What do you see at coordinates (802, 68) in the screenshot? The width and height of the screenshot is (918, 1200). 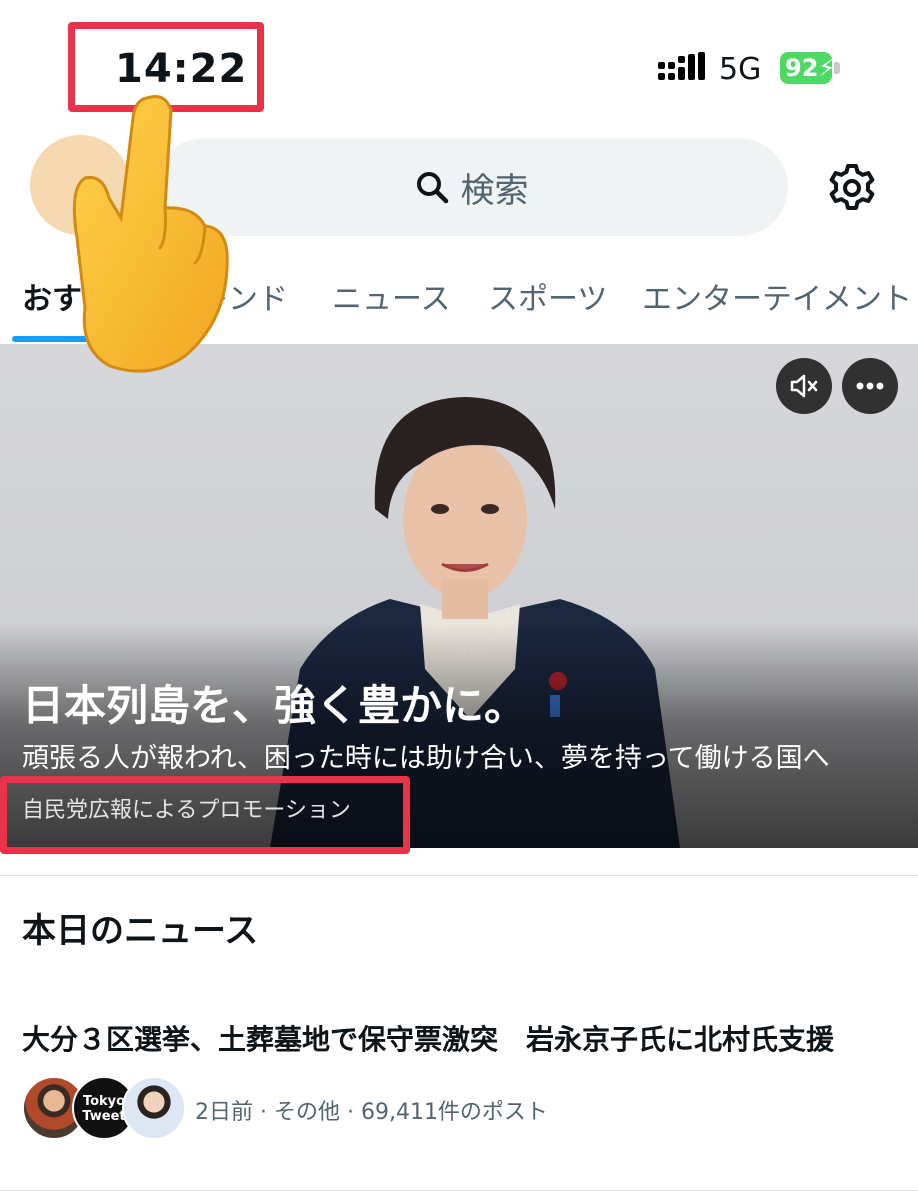 I see `battery-level: 92` at bounding box center [802, 68].